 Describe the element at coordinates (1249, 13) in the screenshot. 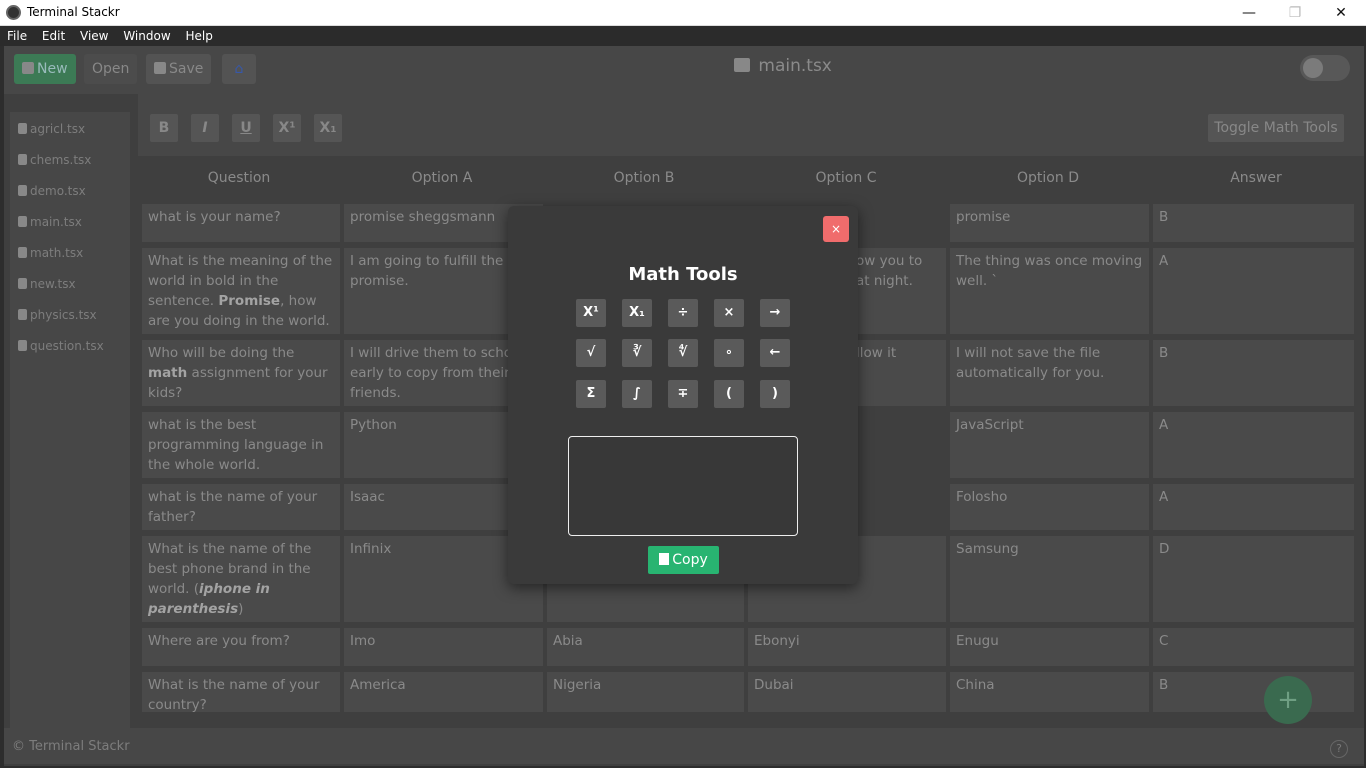

I see `minimize-button: —` at that location.